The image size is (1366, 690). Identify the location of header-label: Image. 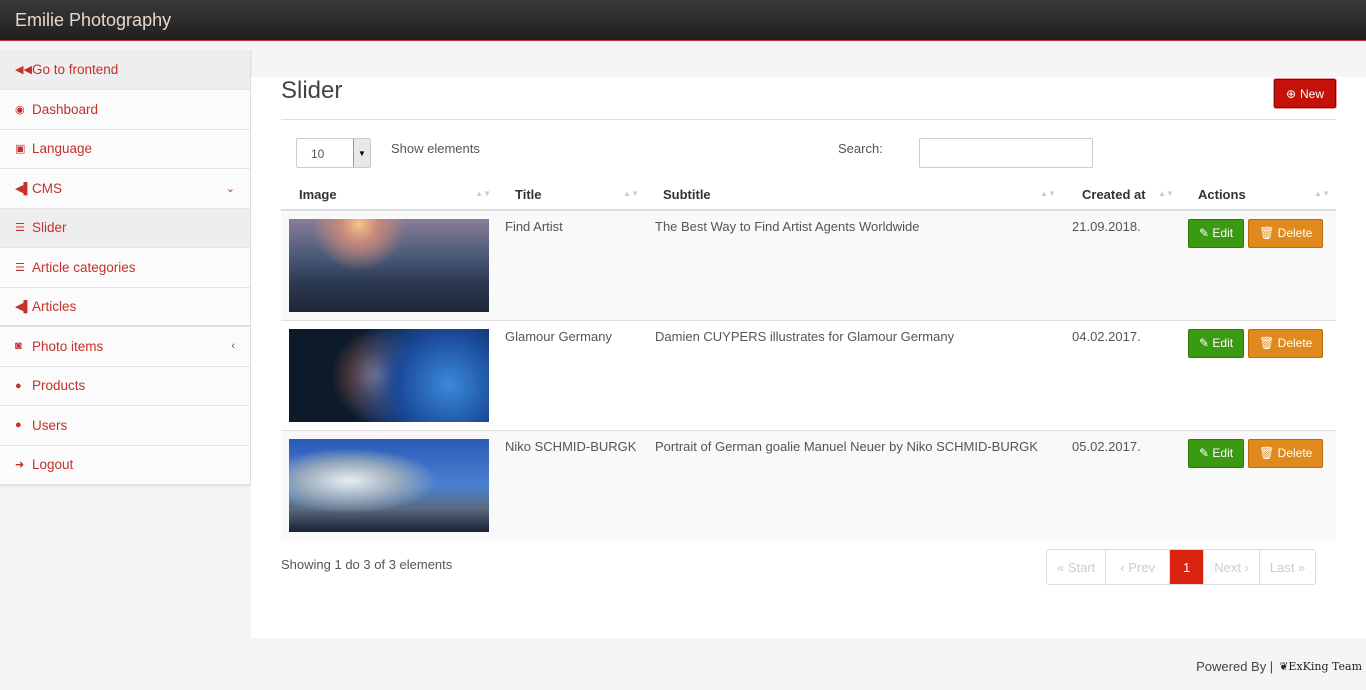
(318, 194).